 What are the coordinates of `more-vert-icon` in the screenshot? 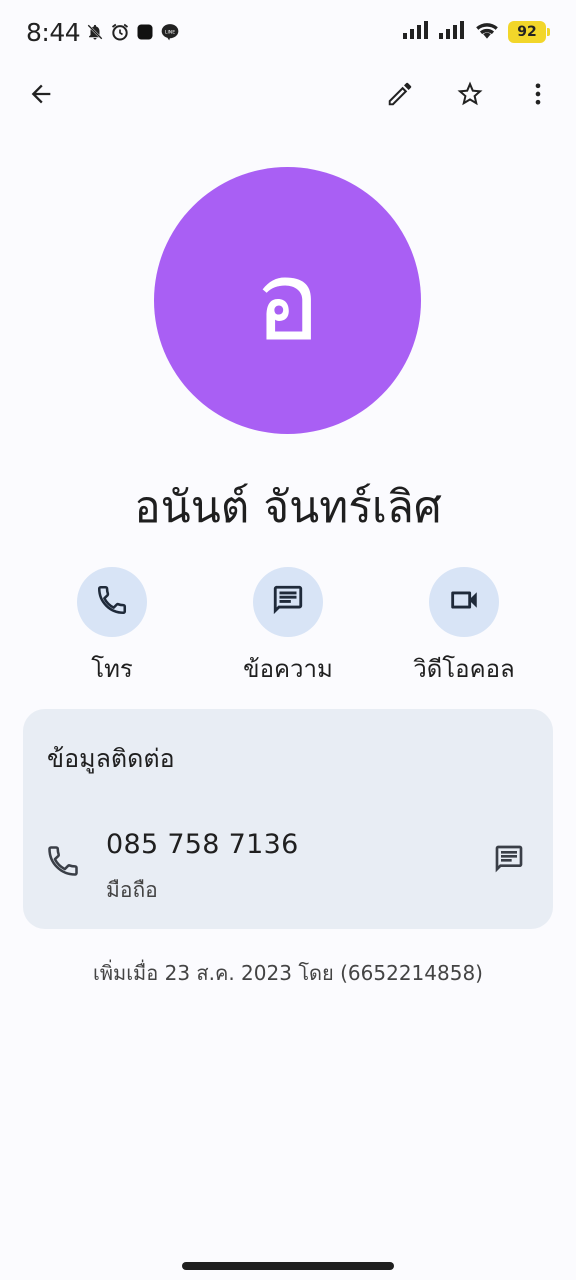 It's located at (538, 96).